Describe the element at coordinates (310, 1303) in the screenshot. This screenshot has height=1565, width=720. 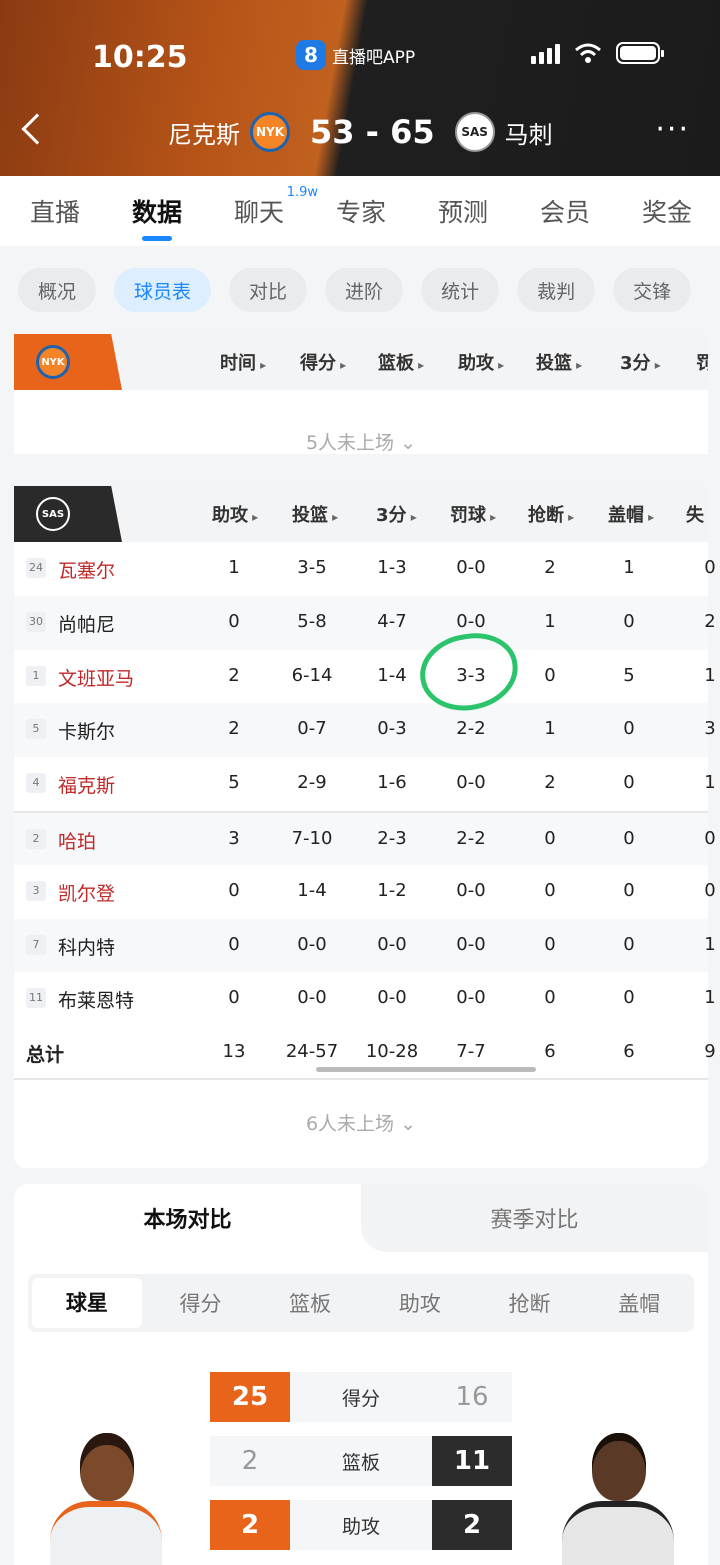
I see `segment-rebounds: 篮板` at that location.